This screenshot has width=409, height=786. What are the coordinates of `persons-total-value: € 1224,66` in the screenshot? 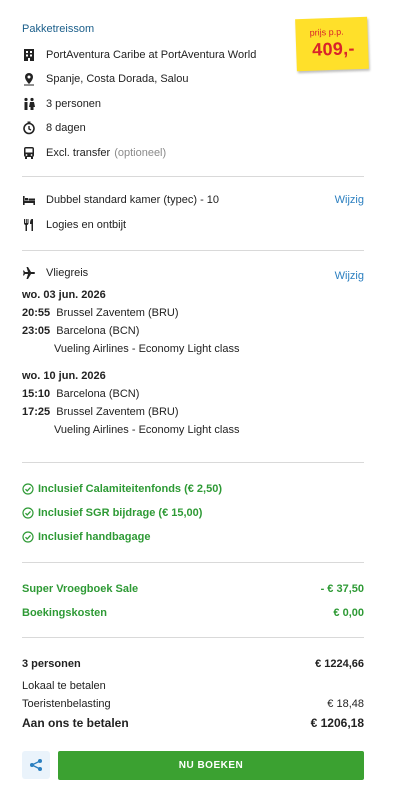 It's located at (339, 664).